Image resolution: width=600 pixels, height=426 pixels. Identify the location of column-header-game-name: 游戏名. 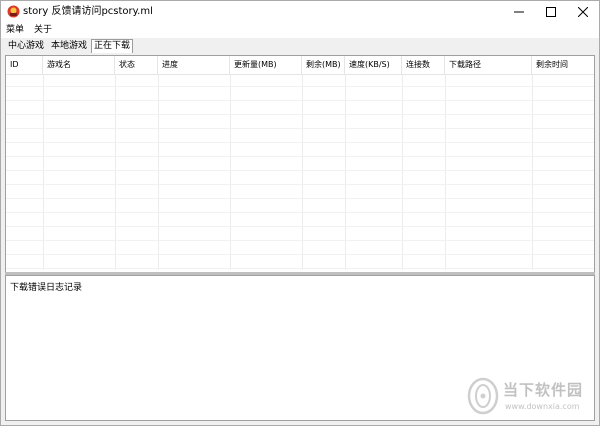
(79, 65).